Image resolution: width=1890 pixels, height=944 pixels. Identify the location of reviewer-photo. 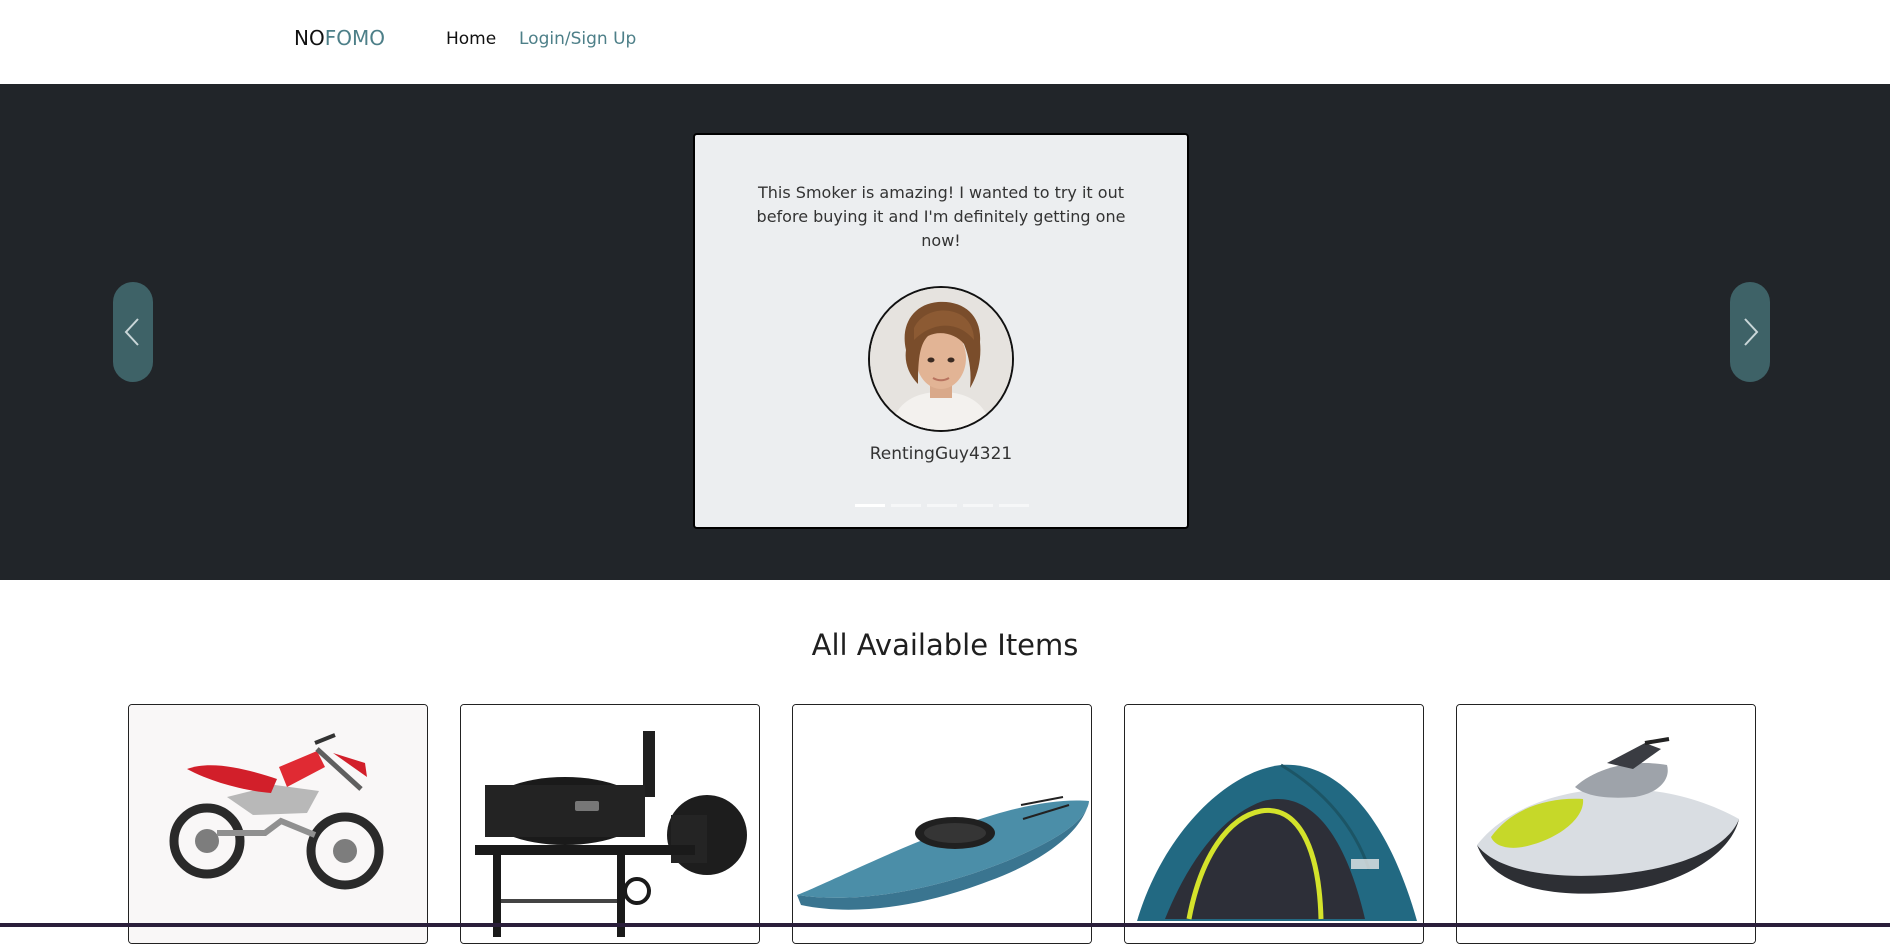
(941, 359).